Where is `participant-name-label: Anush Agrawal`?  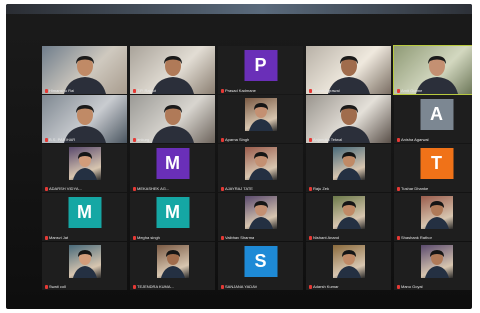
participant-name-label: Anush Agrawal is located at coordinates (326, 90).